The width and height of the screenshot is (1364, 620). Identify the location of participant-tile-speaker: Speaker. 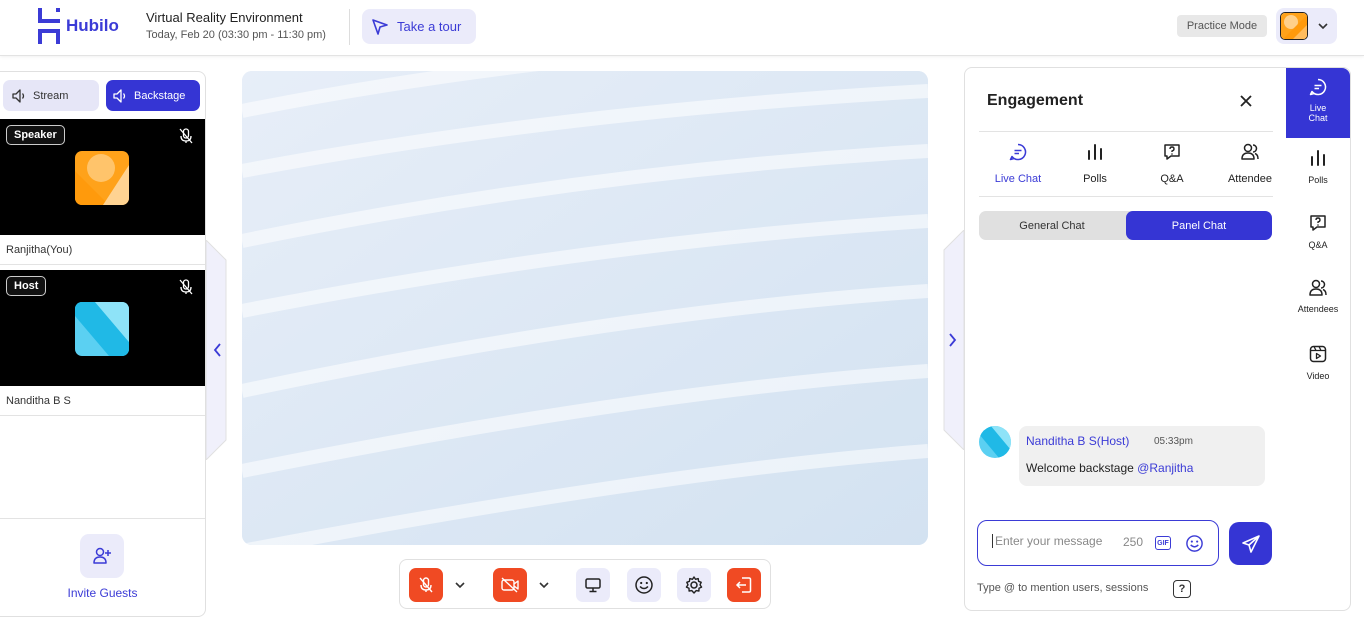
(102, 177).